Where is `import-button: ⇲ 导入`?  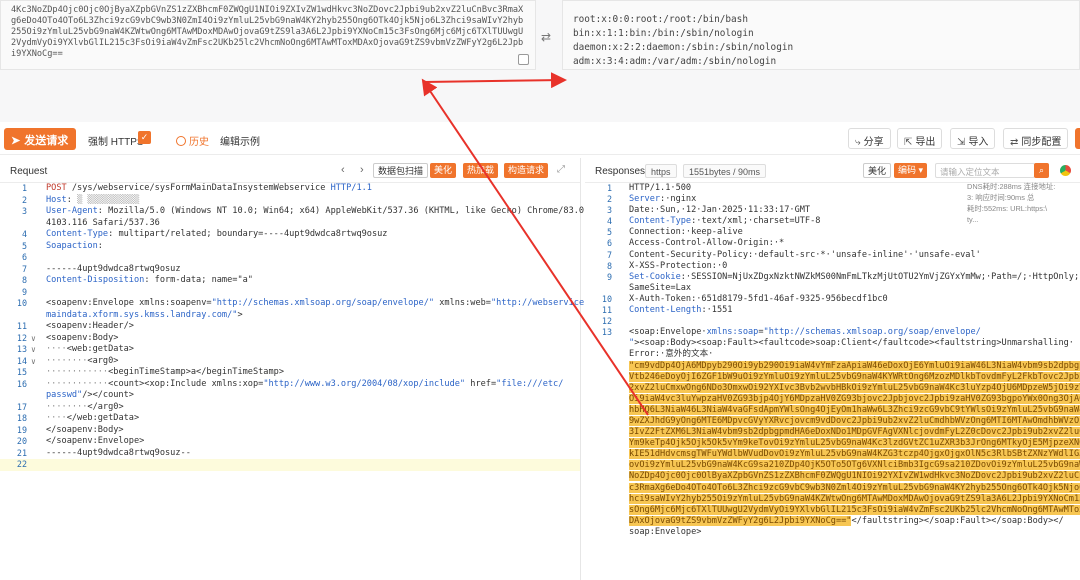 import-button: ⇲ 导入 is located at coordinates (973, 138).